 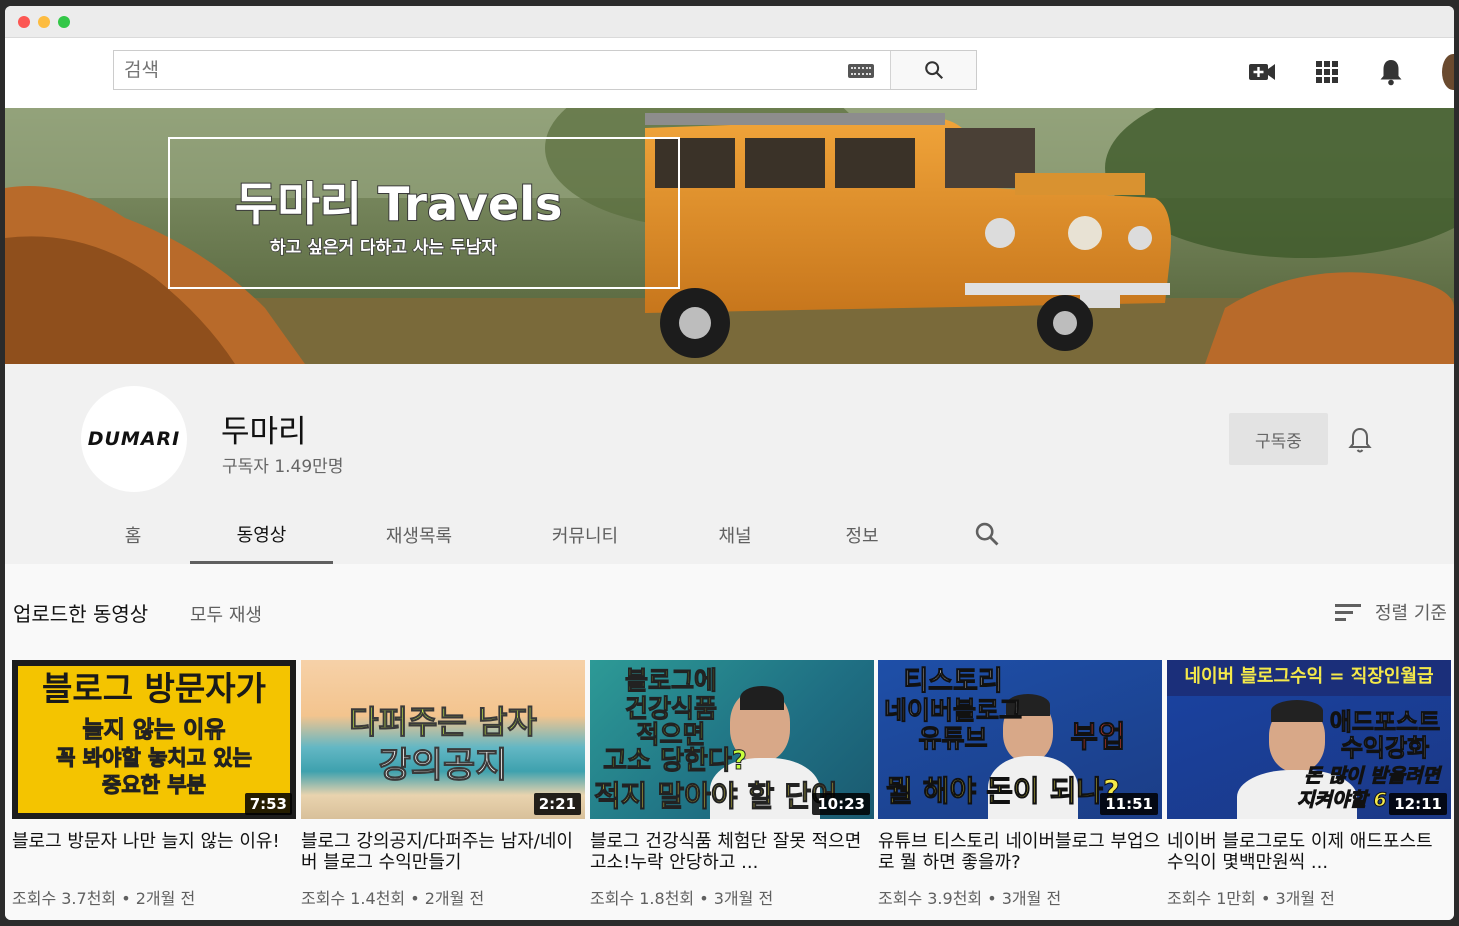 What do you see at coordinates (1391, 72) in the screenshot?
I see `notifications-bell-icon` at bounding box center [1391, 72].